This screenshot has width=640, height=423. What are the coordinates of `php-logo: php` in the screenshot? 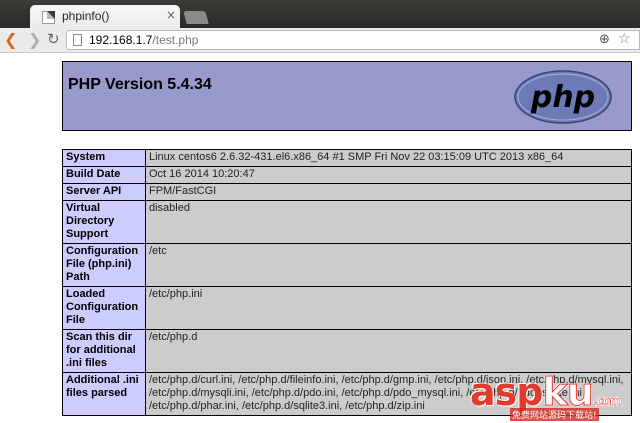 It's located at (563, 97).